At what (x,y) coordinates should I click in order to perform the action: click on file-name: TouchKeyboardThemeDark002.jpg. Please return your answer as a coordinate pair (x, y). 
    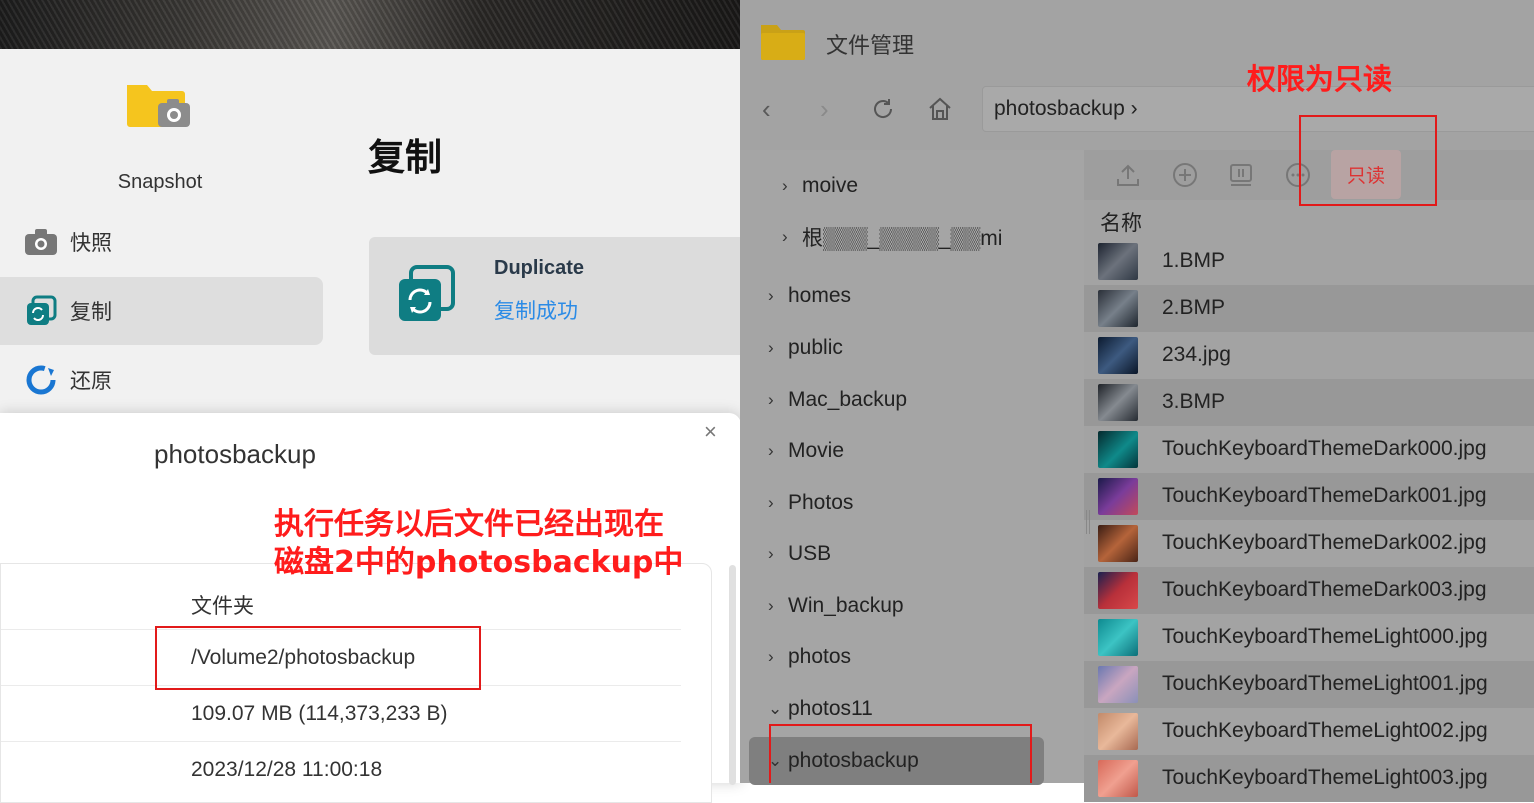
    Looking at the image, I should click on (1324, 542).